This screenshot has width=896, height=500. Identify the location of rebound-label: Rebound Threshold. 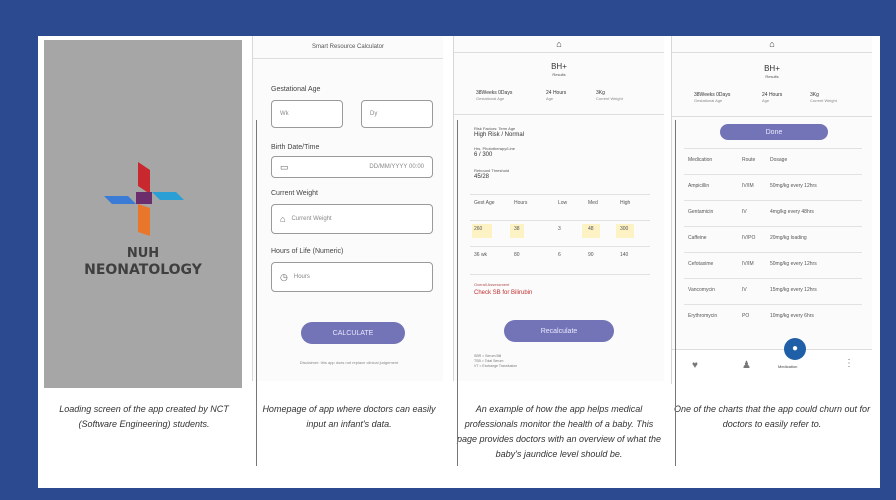
(492, 170).